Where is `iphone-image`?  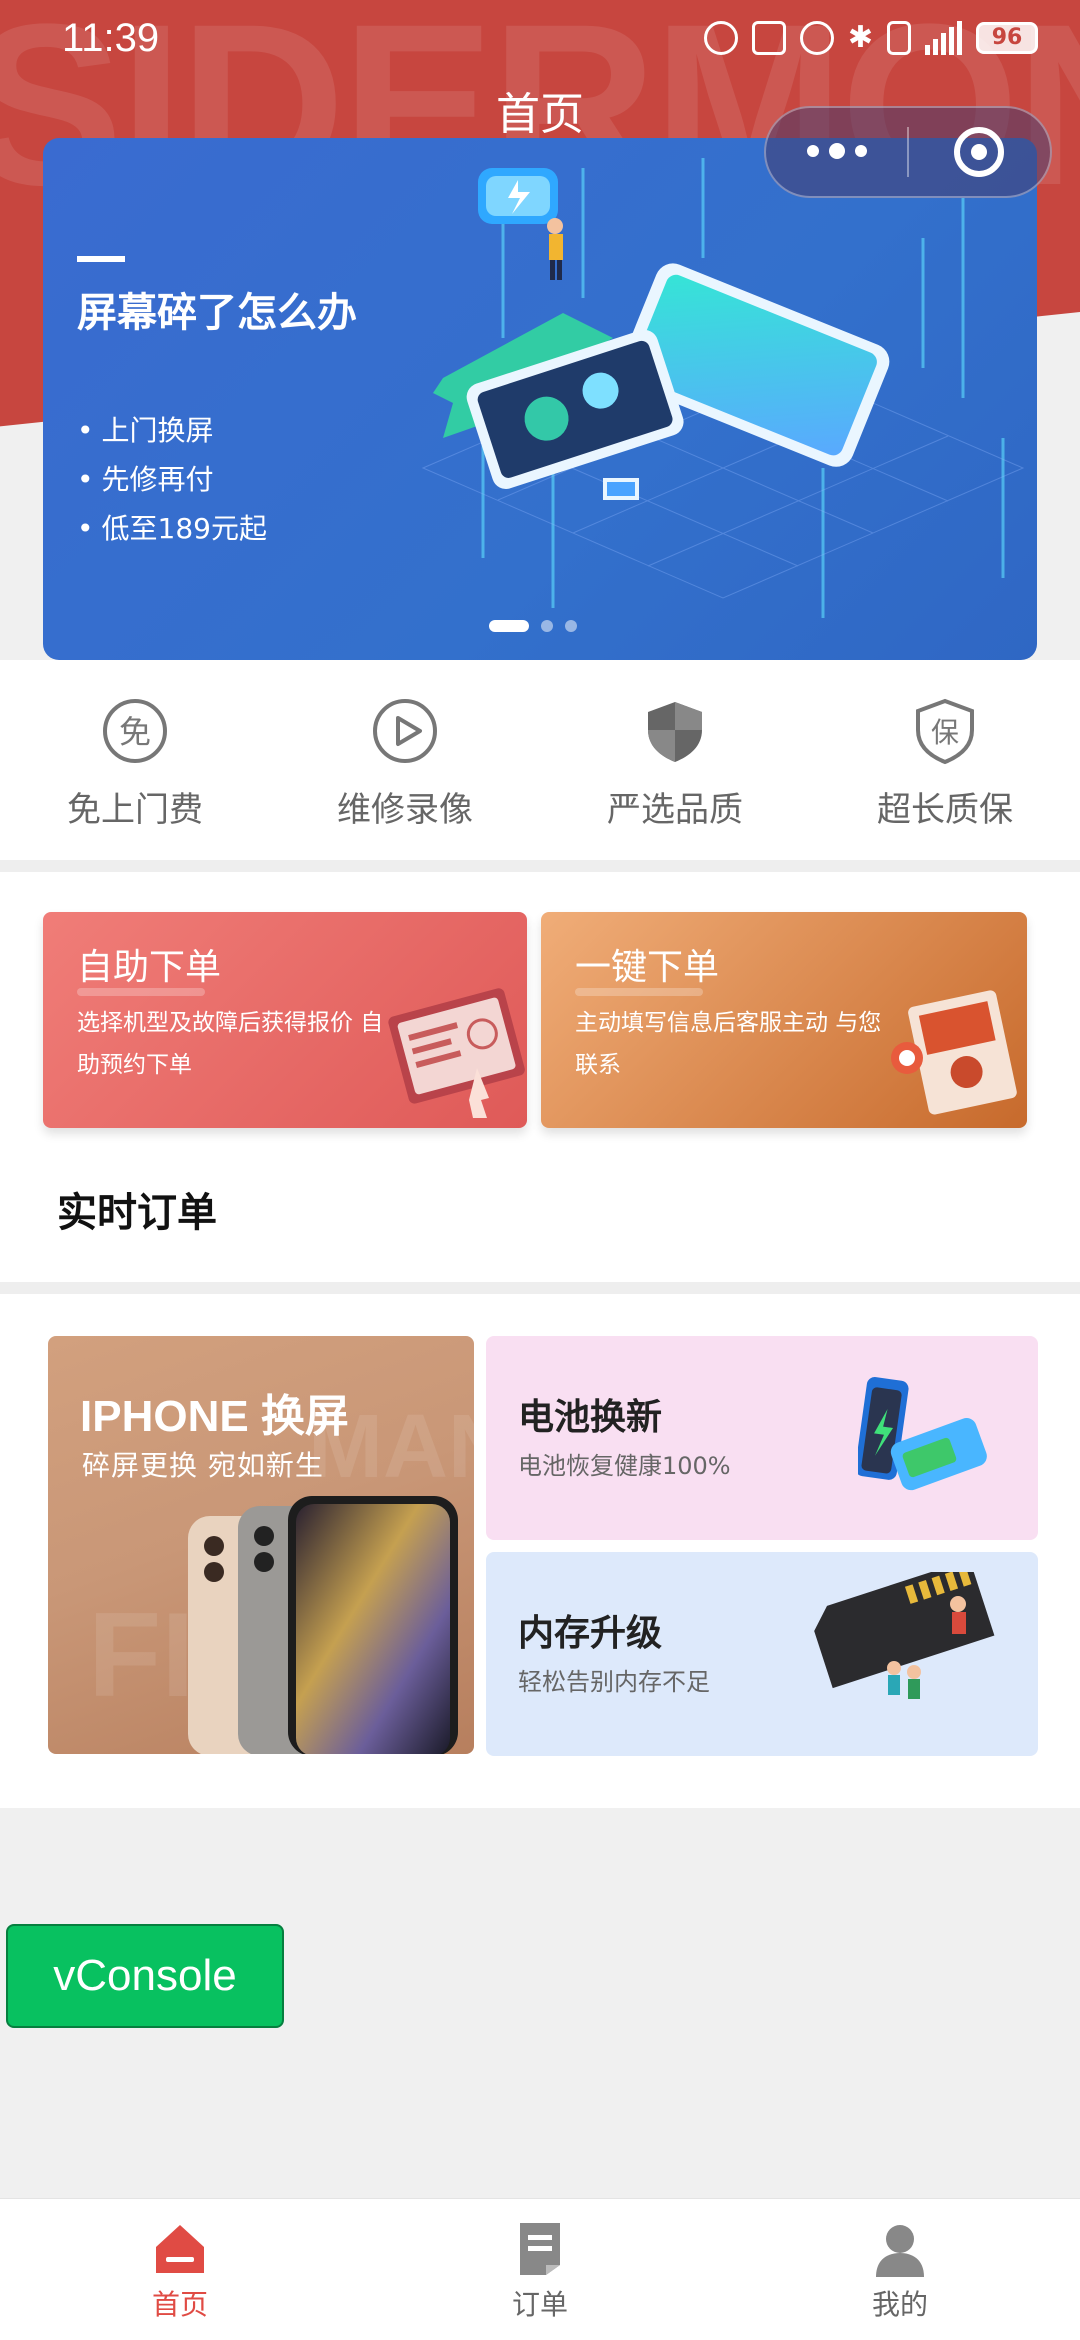 iphone-image is located at coordinates (323, 1625).